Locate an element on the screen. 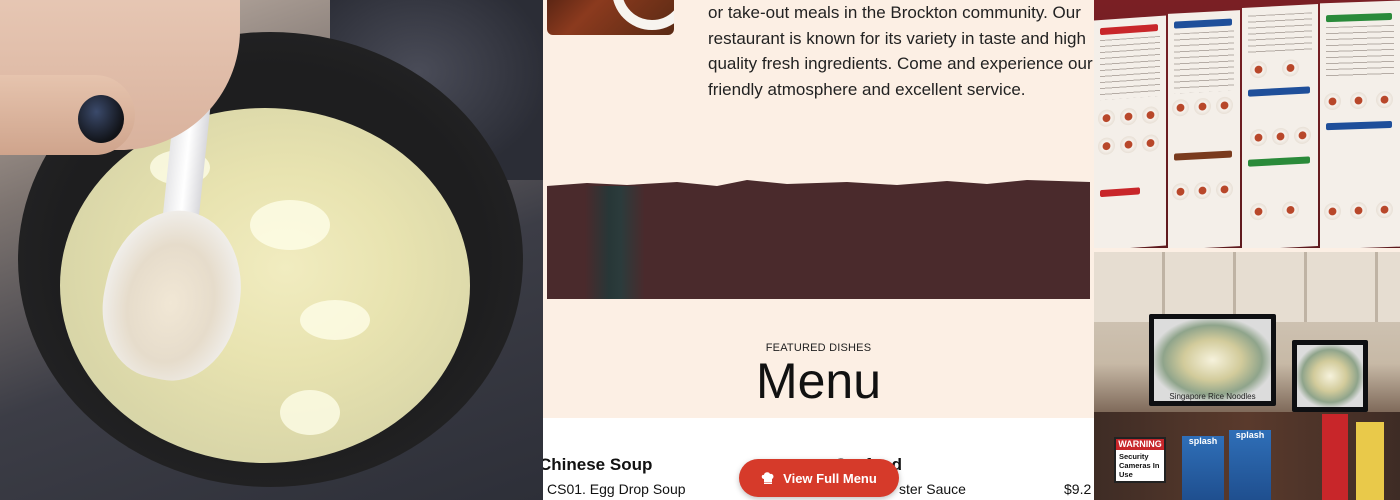  red-banner is located at coordinates (1335, 457).